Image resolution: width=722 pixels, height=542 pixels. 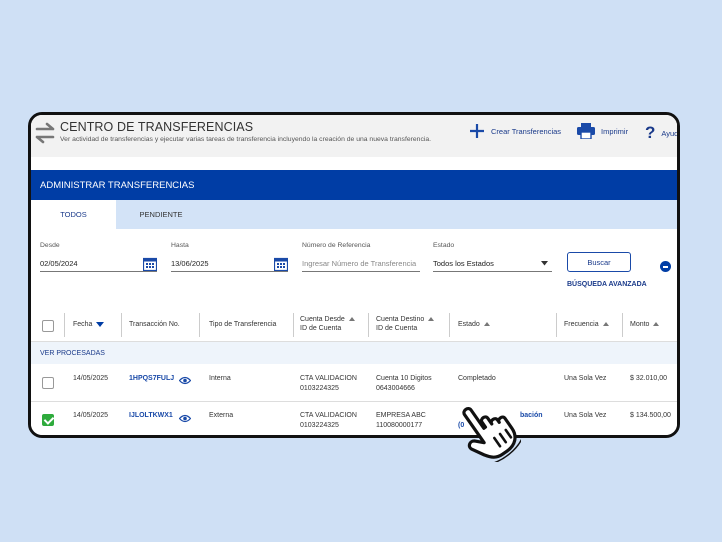 What do you see at coordinates (615, 131) in the screenshot?
I see `print-label: Imprimir` at bounding box center [615, 131].